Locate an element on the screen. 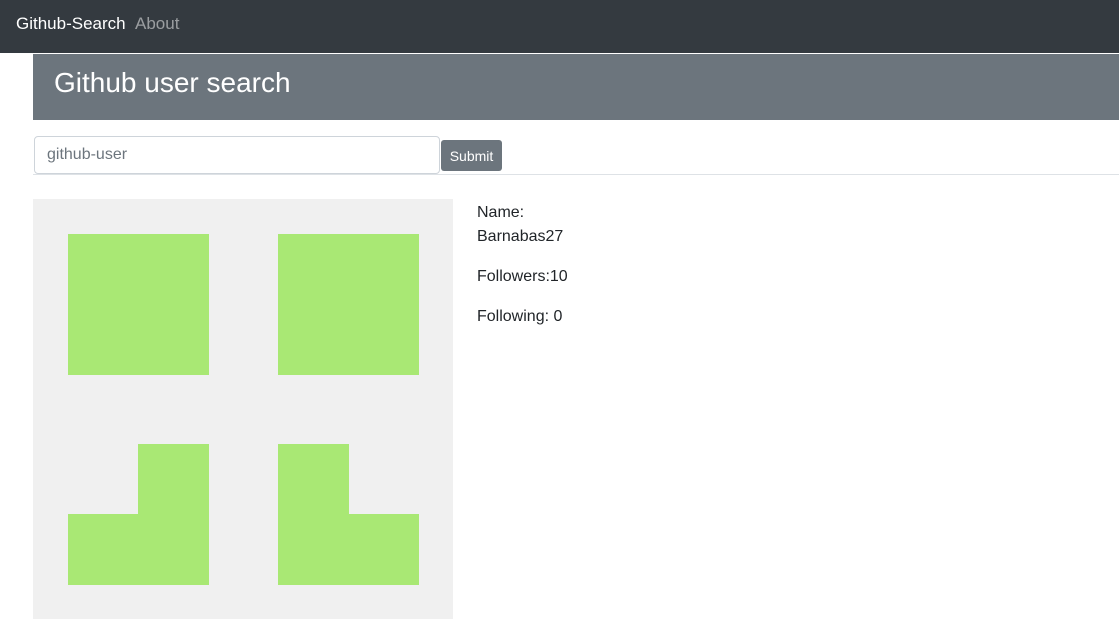 This screenshot has width=1119, height=633. following-value: 0 is located at coordinates (558, 316).